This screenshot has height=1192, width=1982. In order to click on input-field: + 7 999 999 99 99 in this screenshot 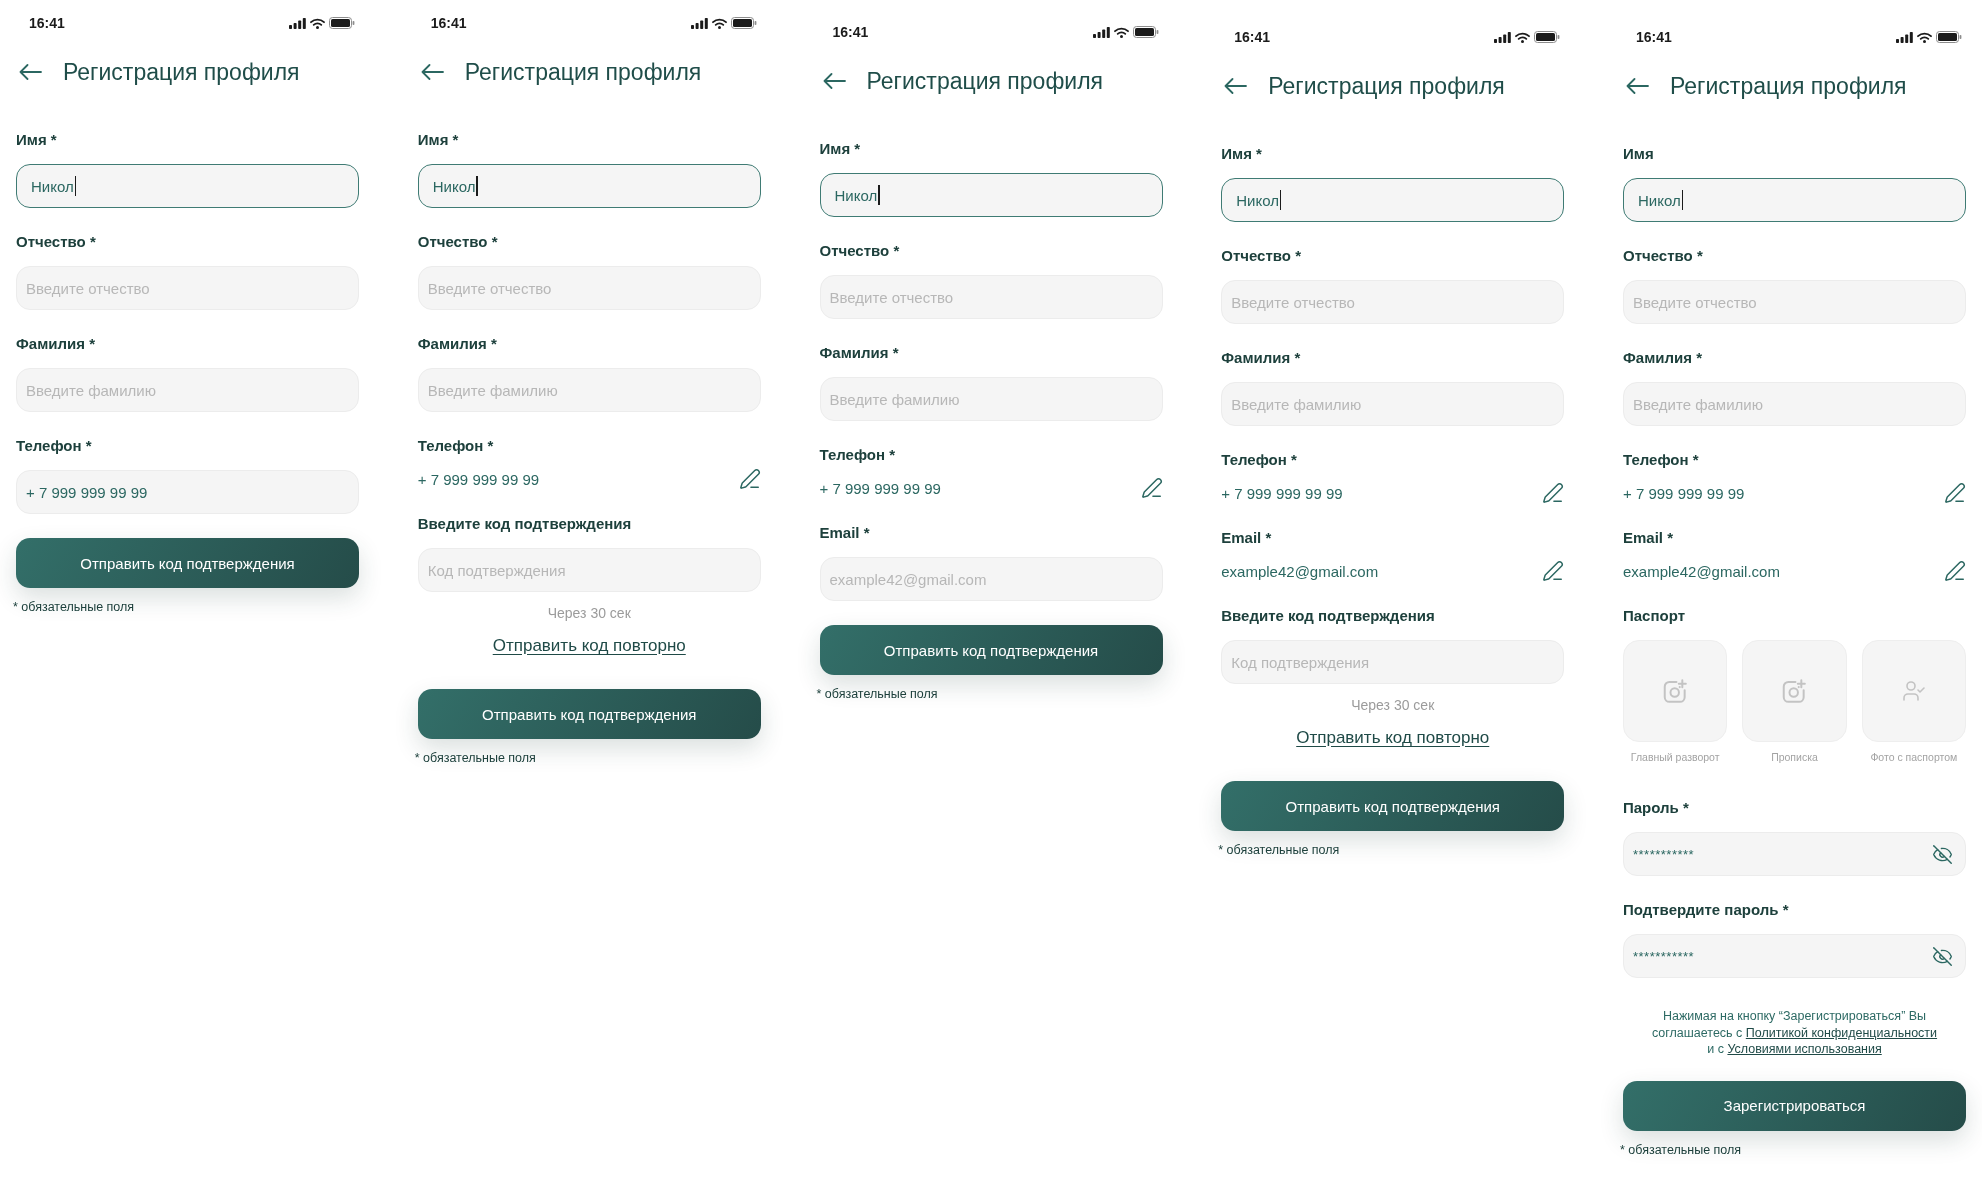, I will do `click(187, 492)`.